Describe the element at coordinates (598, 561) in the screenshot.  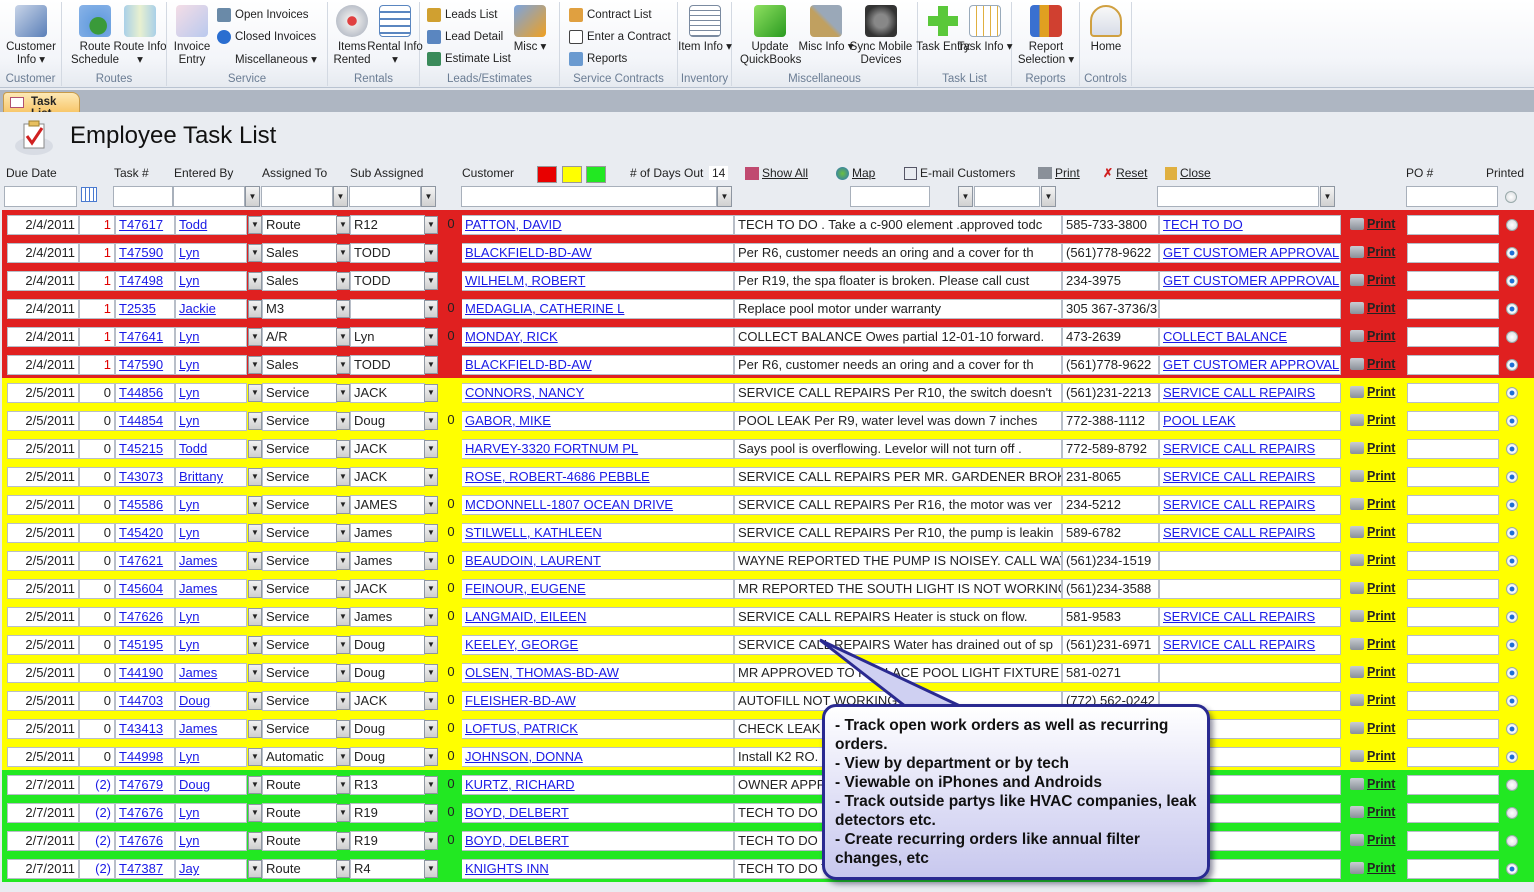
I see `customer-link: BEAUDOIN, LAURENT` at that location.